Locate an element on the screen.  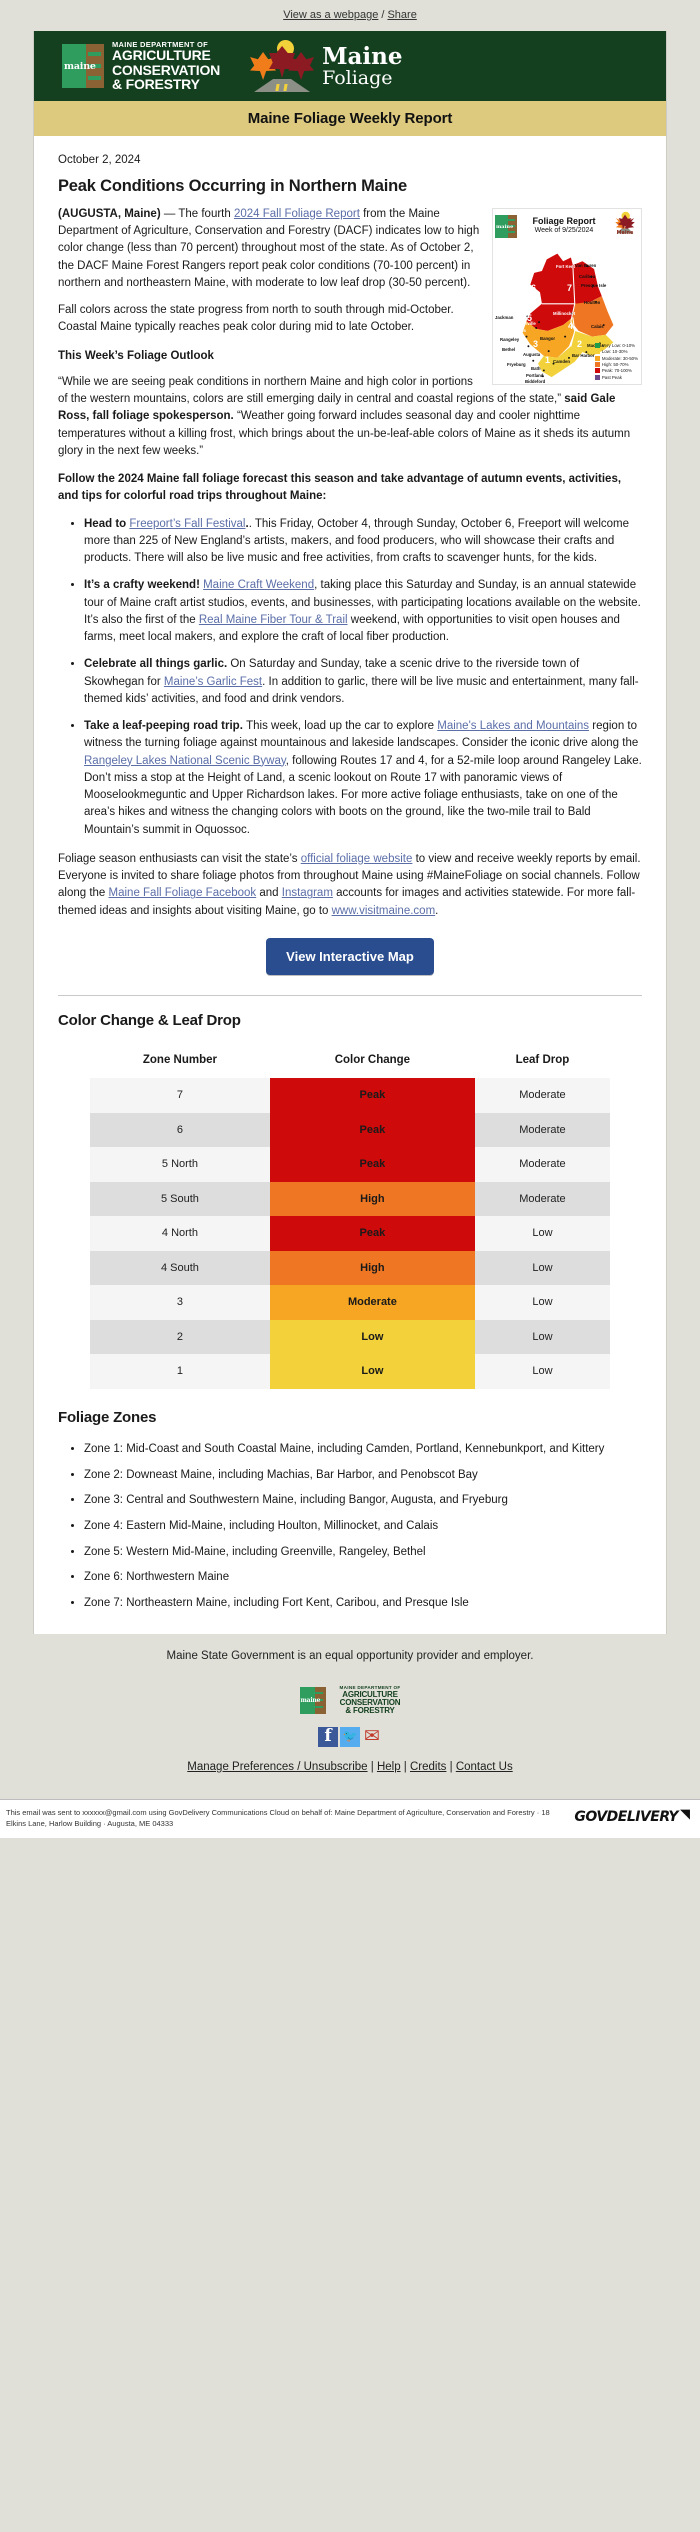
share-link: Share is located at coordinates (401, 15).